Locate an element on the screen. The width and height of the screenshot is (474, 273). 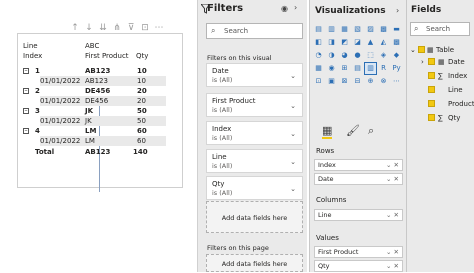
column-header-first-product: First Product is located at coordinates (107, 56).